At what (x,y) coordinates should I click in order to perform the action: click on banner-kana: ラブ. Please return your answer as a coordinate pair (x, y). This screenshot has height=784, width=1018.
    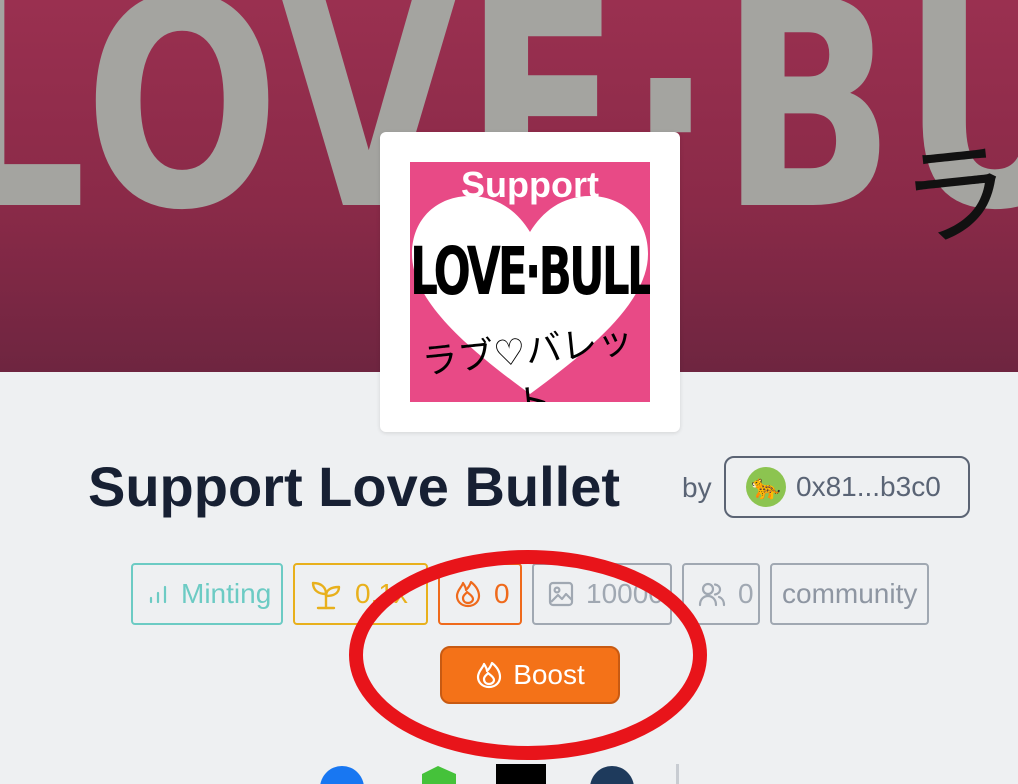
    Looking at the image, I should click on (956, 190).